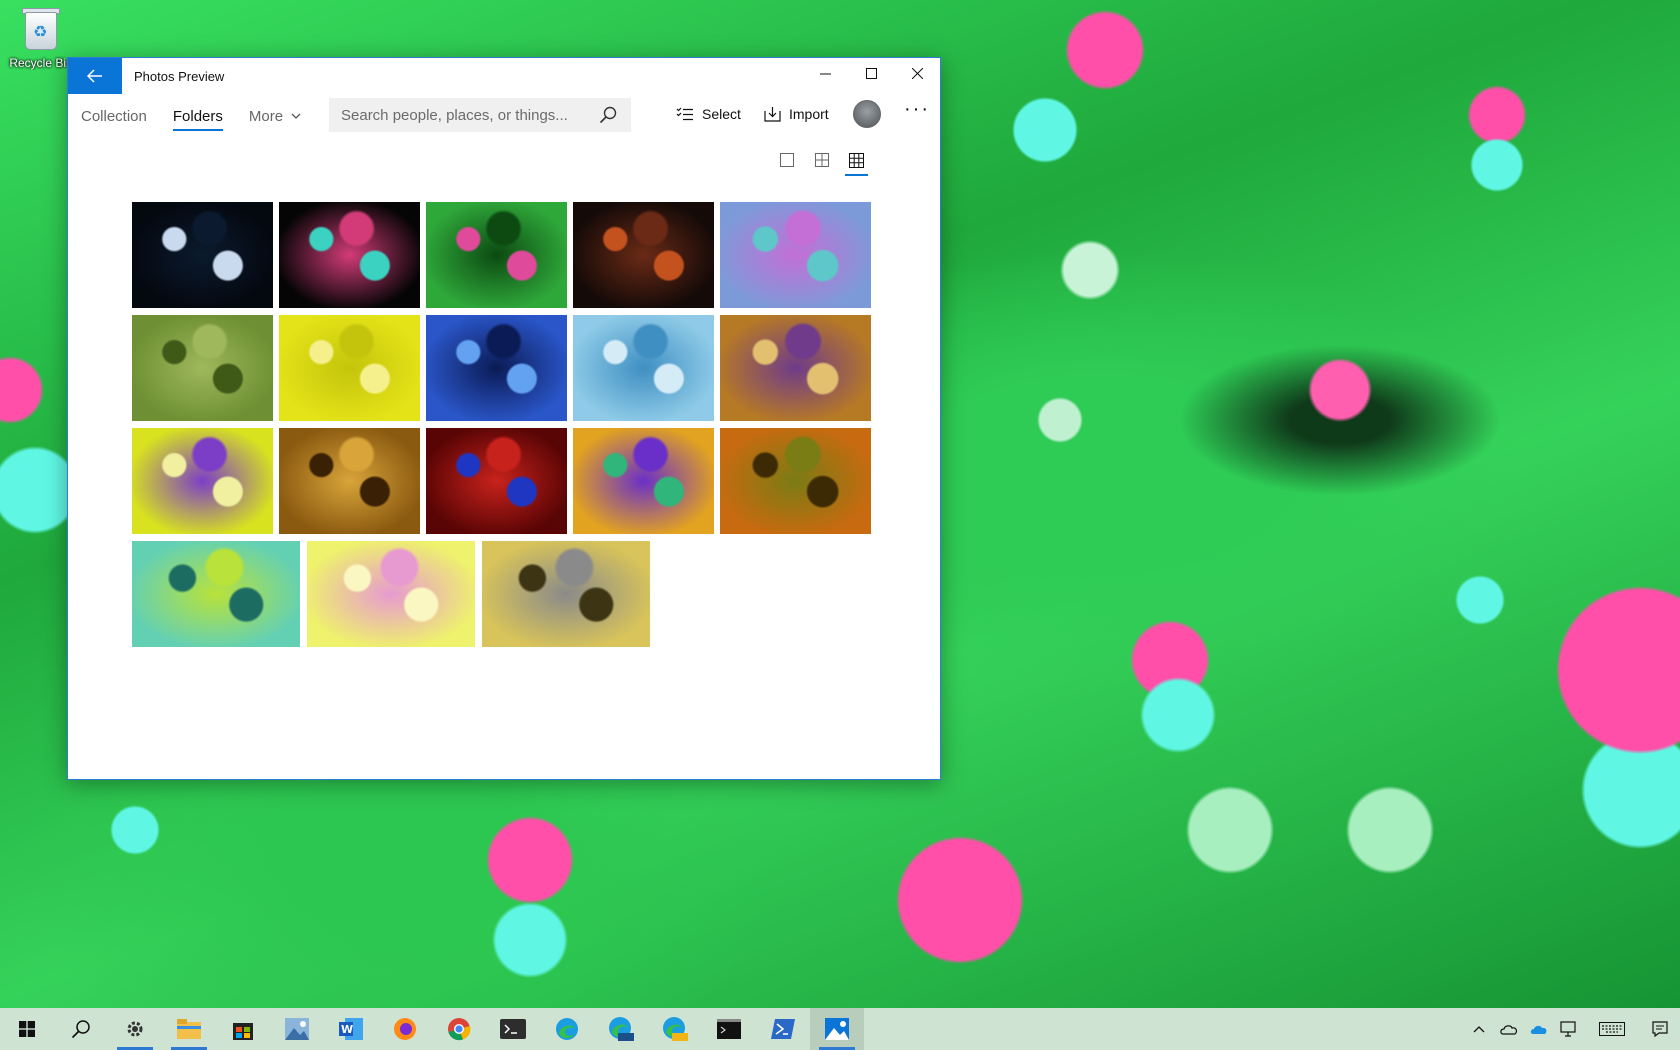 Image resolution: width=1680 pixels, height=1050 pixels. I want to click on taskbar-powershell, so click(783, 1029).